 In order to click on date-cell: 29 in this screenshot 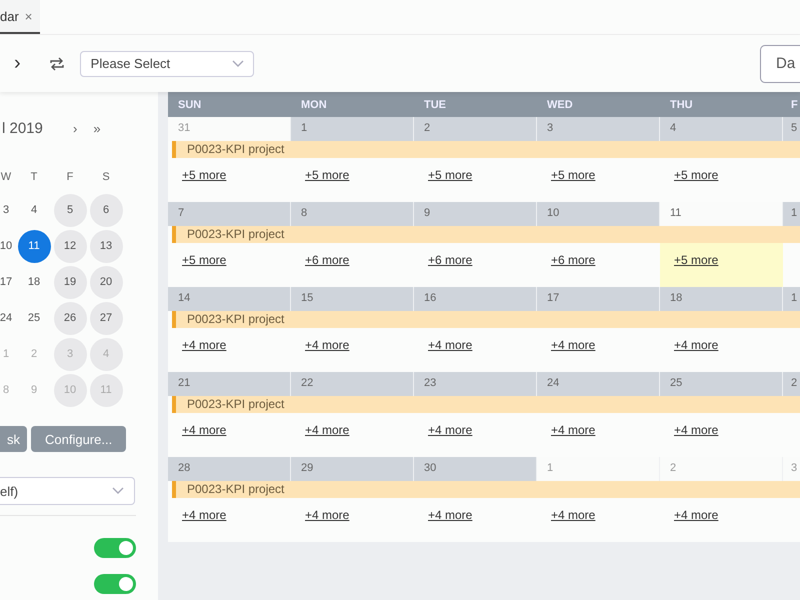, I will do `click(352, 469)`.